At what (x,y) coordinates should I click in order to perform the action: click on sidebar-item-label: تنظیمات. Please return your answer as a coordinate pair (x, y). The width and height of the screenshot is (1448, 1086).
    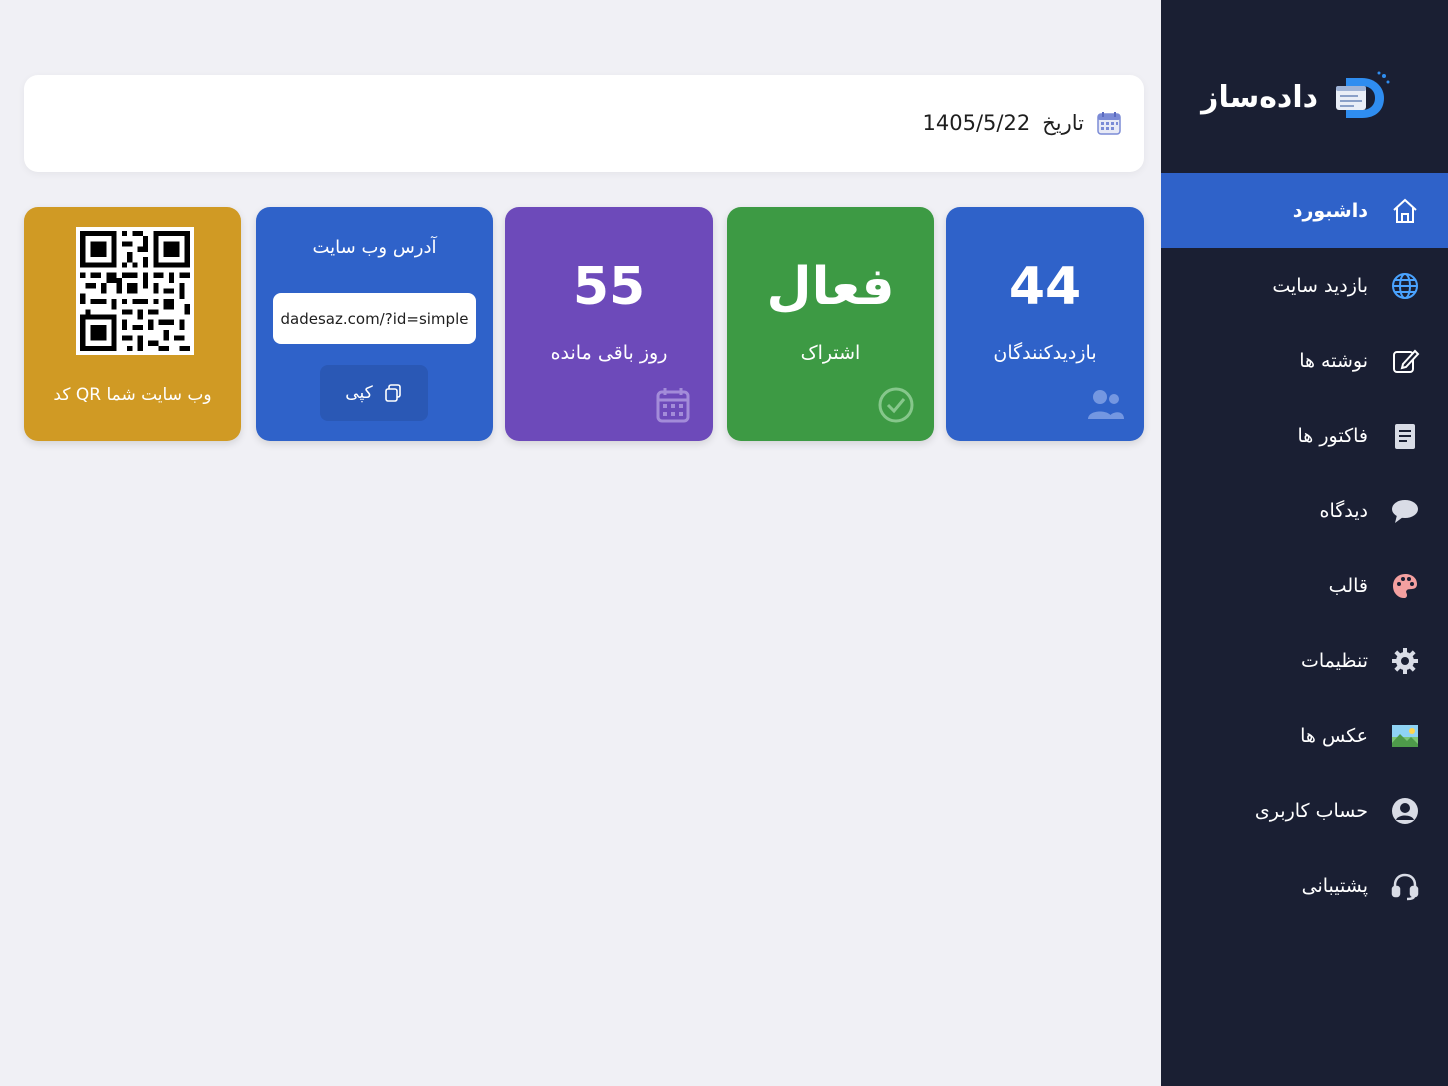
    Looking at the image, I should click on (1334, 660).